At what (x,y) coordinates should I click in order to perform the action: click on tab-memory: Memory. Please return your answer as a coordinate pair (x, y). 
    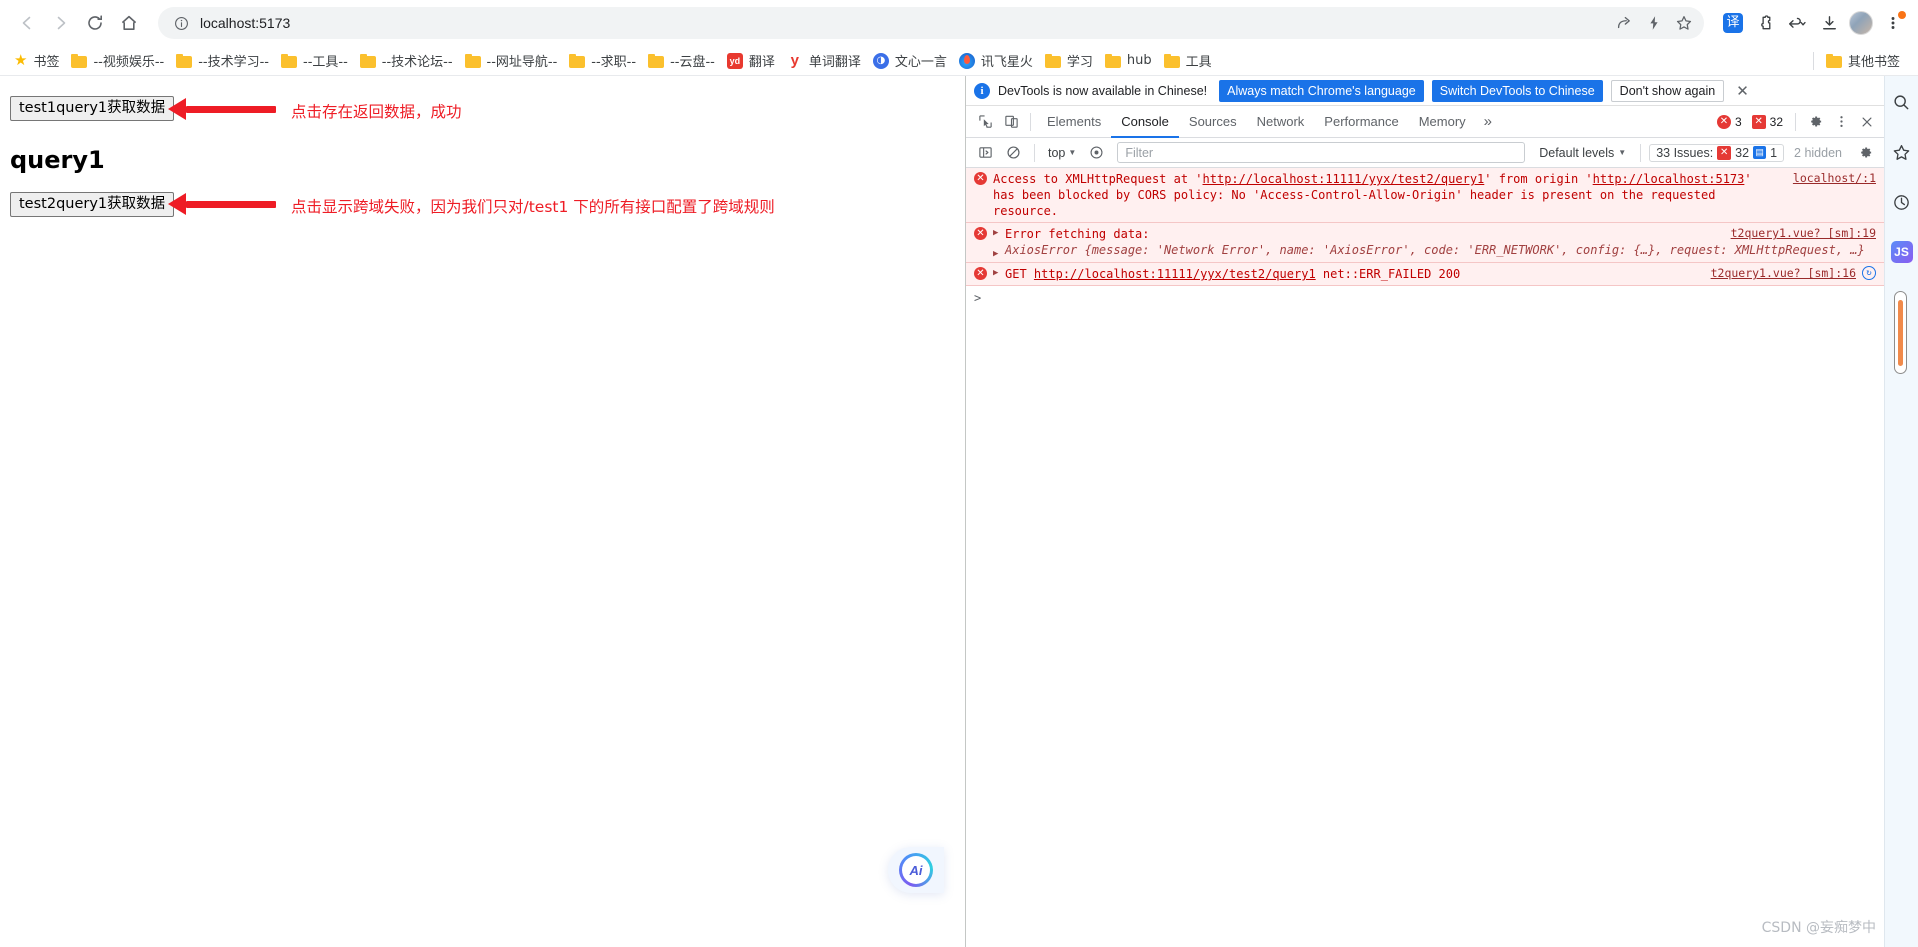
    Looking at the image, I should click on (1442, 122).